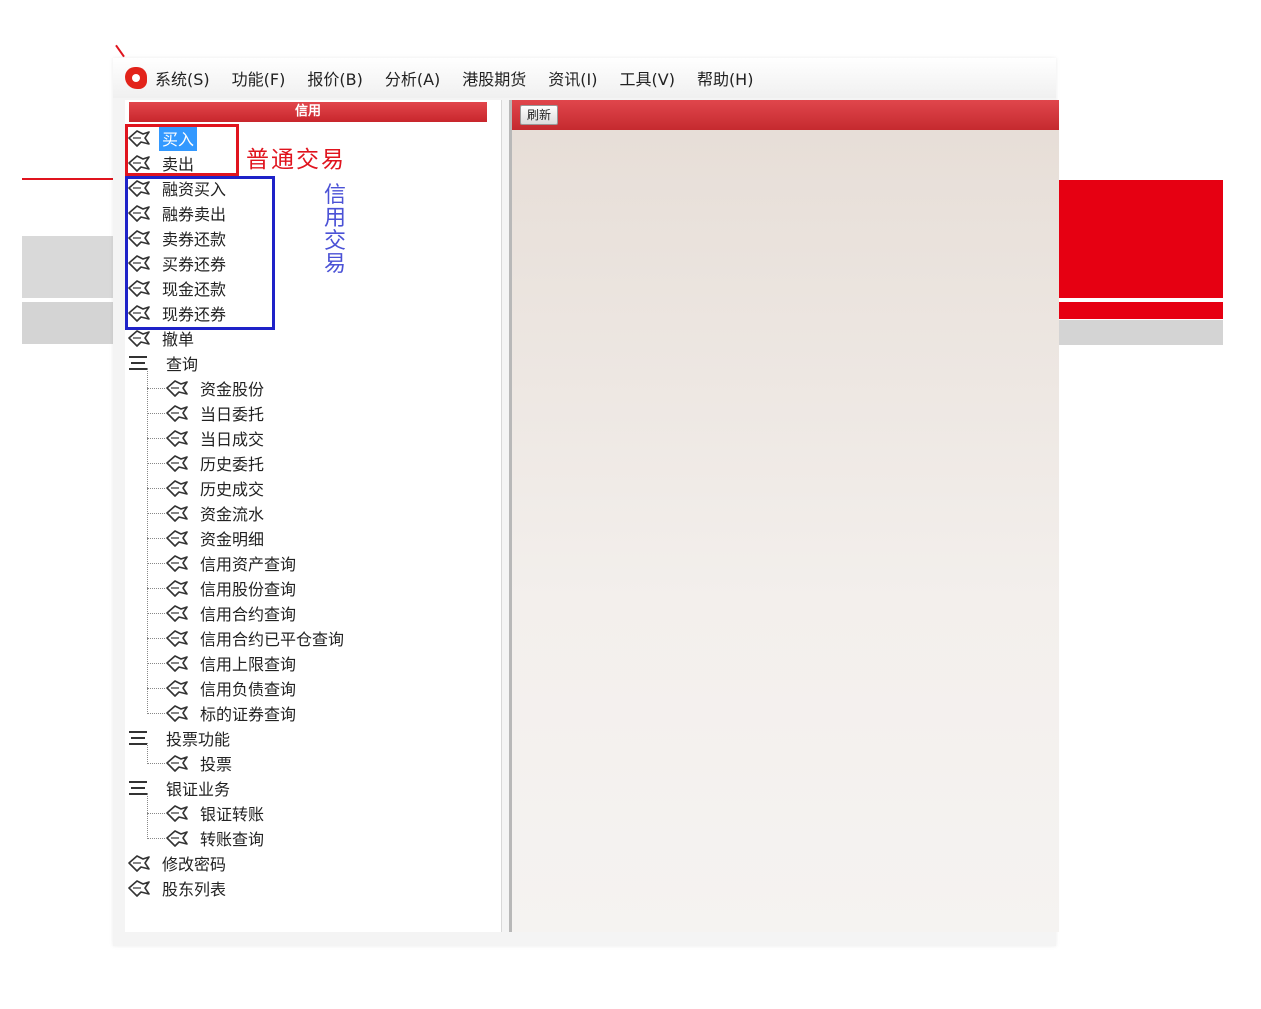 The image size is (1261, 1009). Describe the element at coordinates (248, 689) in the screenshot. I see `tree-item-label: 信用负债查询` at that location.